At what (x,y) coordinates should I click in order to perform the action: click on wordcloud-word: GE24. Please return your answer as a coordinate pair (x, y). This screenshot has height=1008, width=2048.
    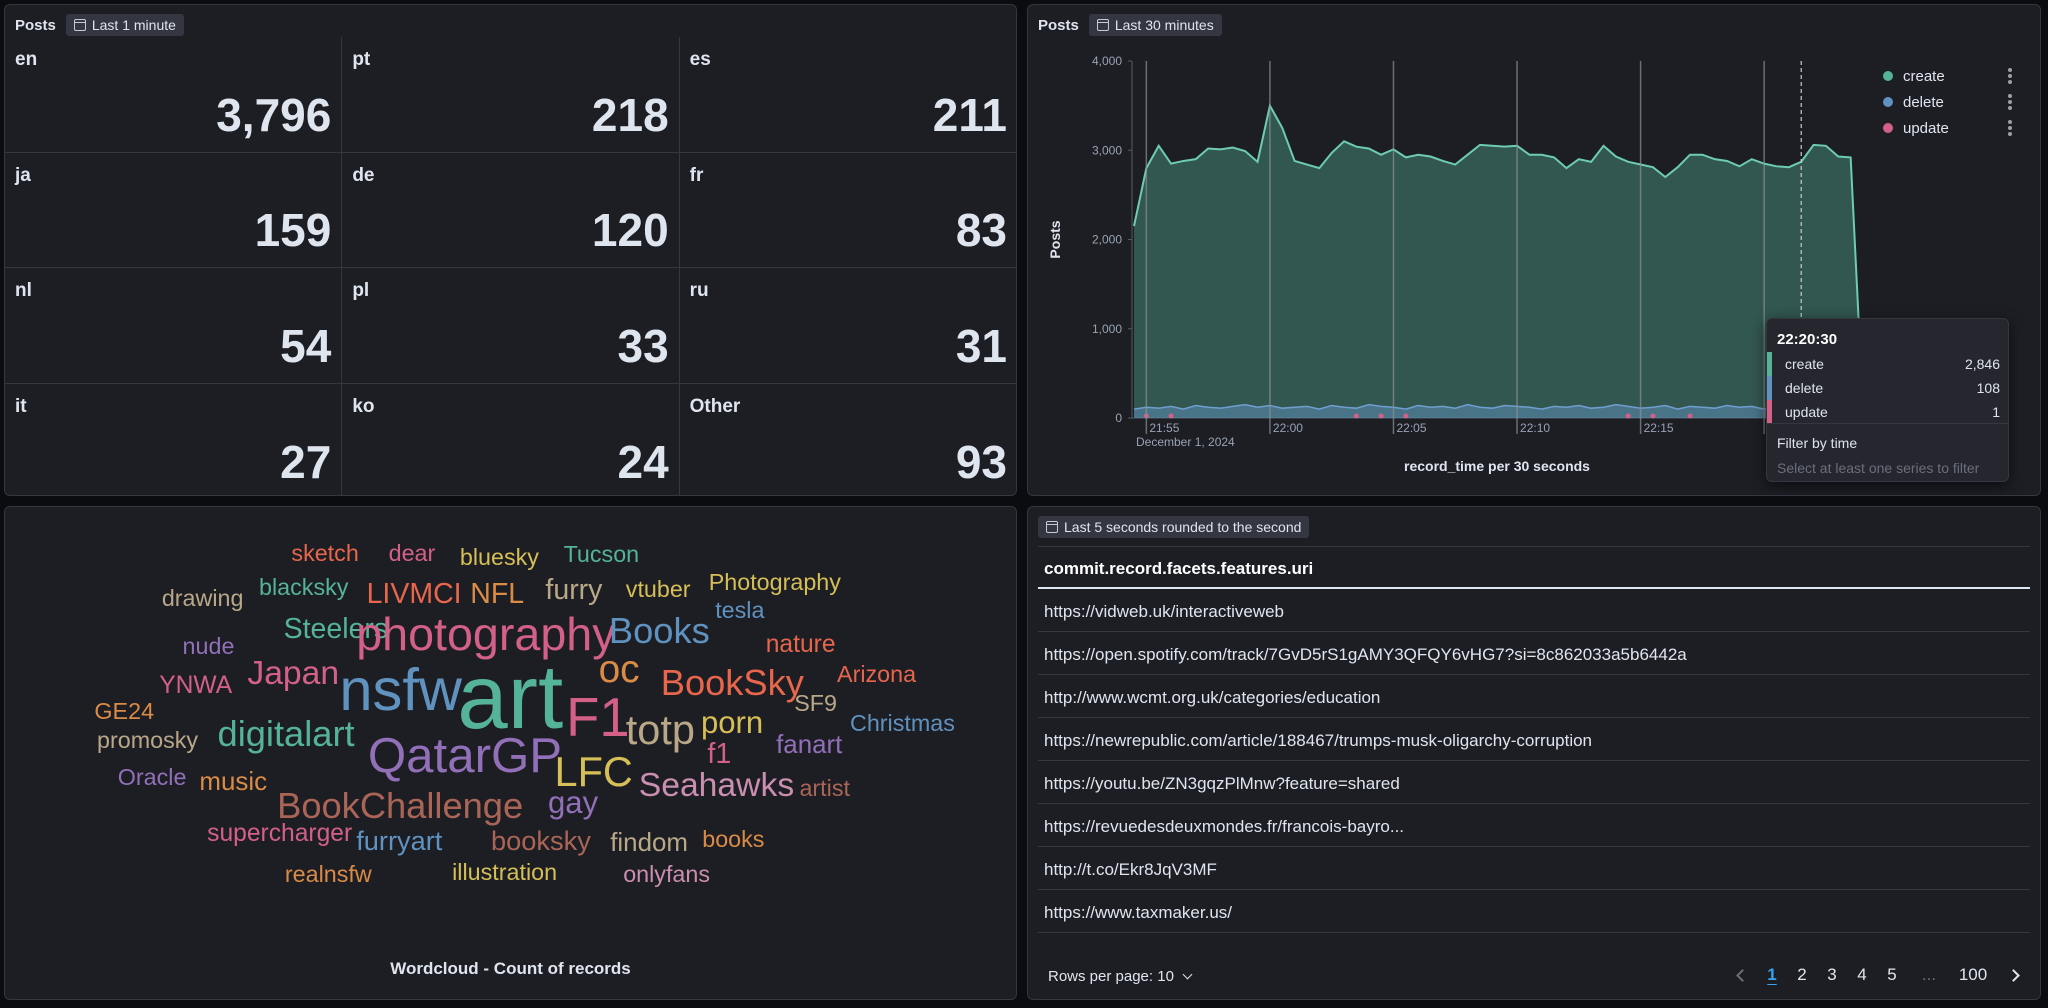
    Looking at the image, I should click on (124, 711).